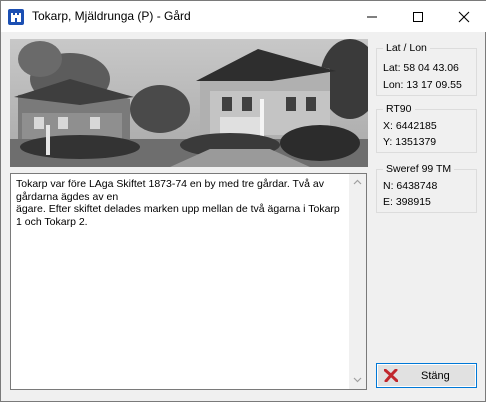 This screenshot has height=404, width=488. What do you see at coordinates (407, 202) in the screenshot?
I see `sweref-e-value: E: 398915` at bounding box center [407, 202].